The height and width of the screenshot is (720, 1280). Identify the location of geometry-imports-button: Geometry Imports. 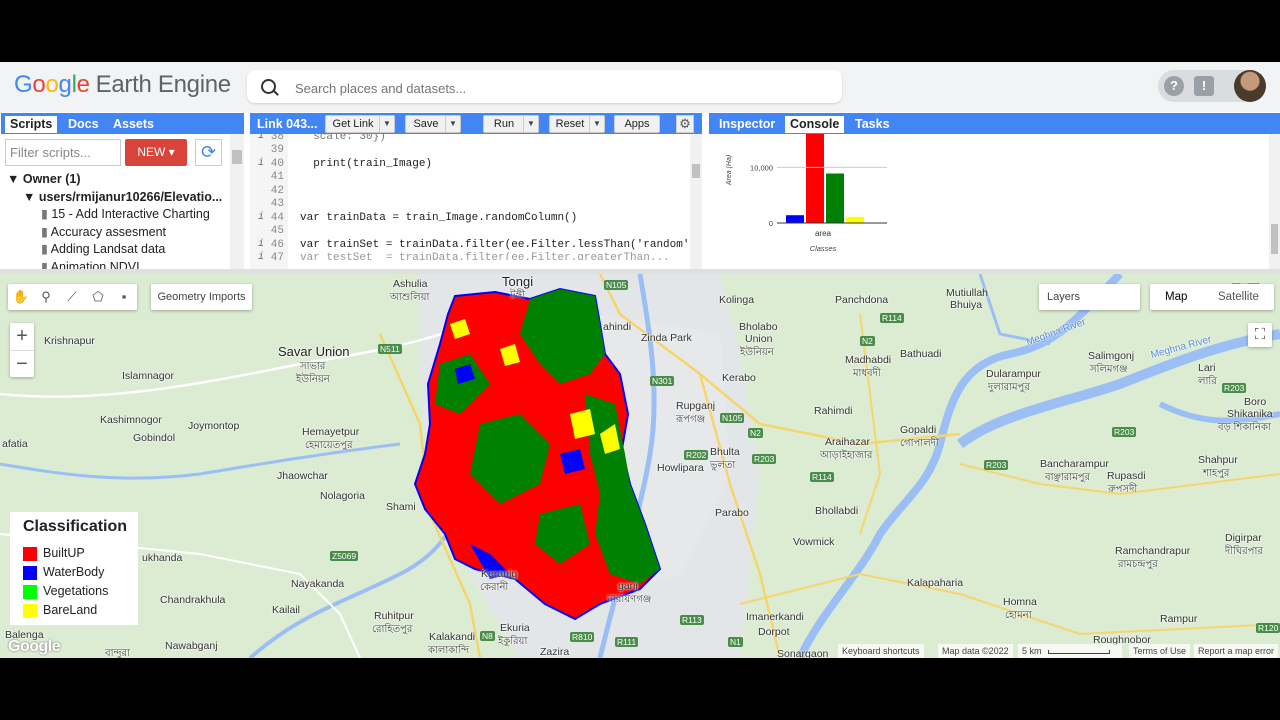
(201, 297).